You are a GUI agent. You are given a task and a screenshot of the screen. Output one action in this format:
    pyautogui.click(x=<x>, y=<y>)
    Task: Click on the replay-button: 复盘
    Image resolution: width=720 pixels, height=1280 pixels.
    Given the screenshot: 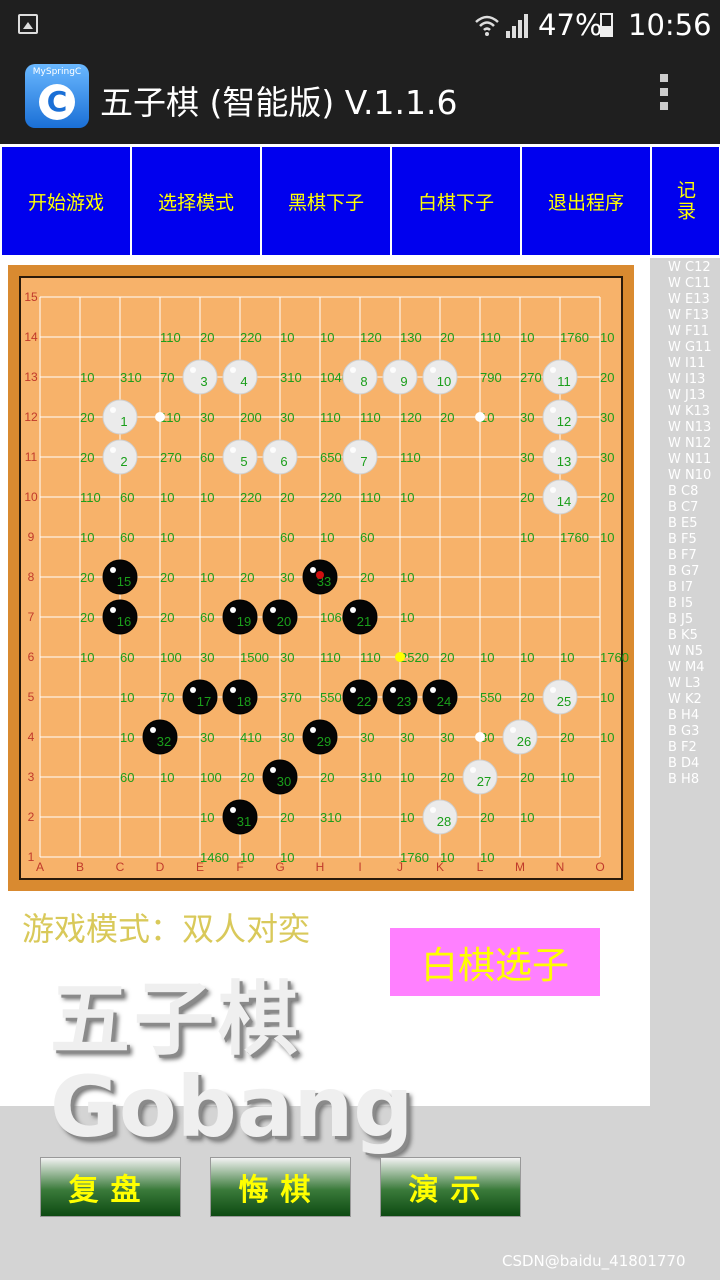 What is the action you would take?
    pyautogui.click(x=110, y=1187)
    